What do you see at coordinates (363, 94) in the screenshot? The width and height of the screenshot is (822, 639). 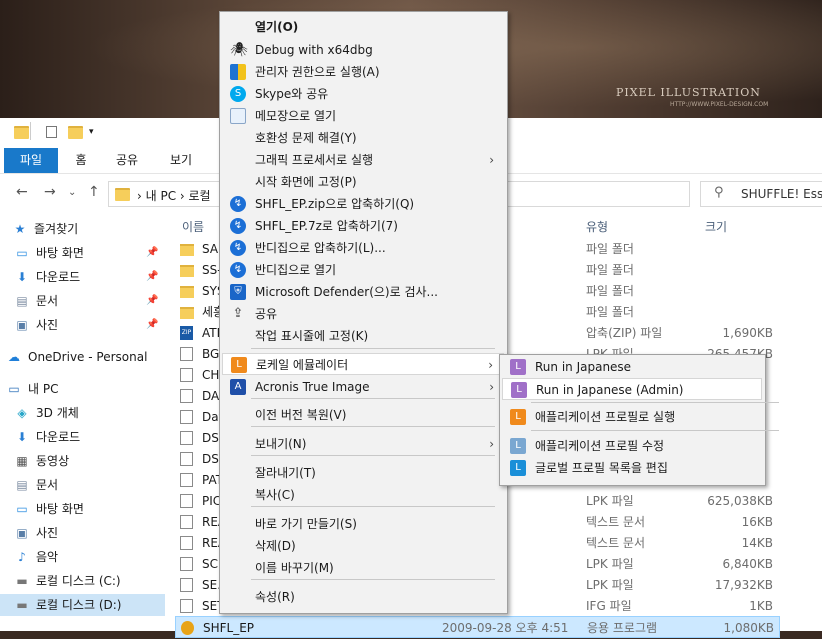 I see `menu-item-skype와-공유: S Skype와 공유` at bounding box center [363, 94].